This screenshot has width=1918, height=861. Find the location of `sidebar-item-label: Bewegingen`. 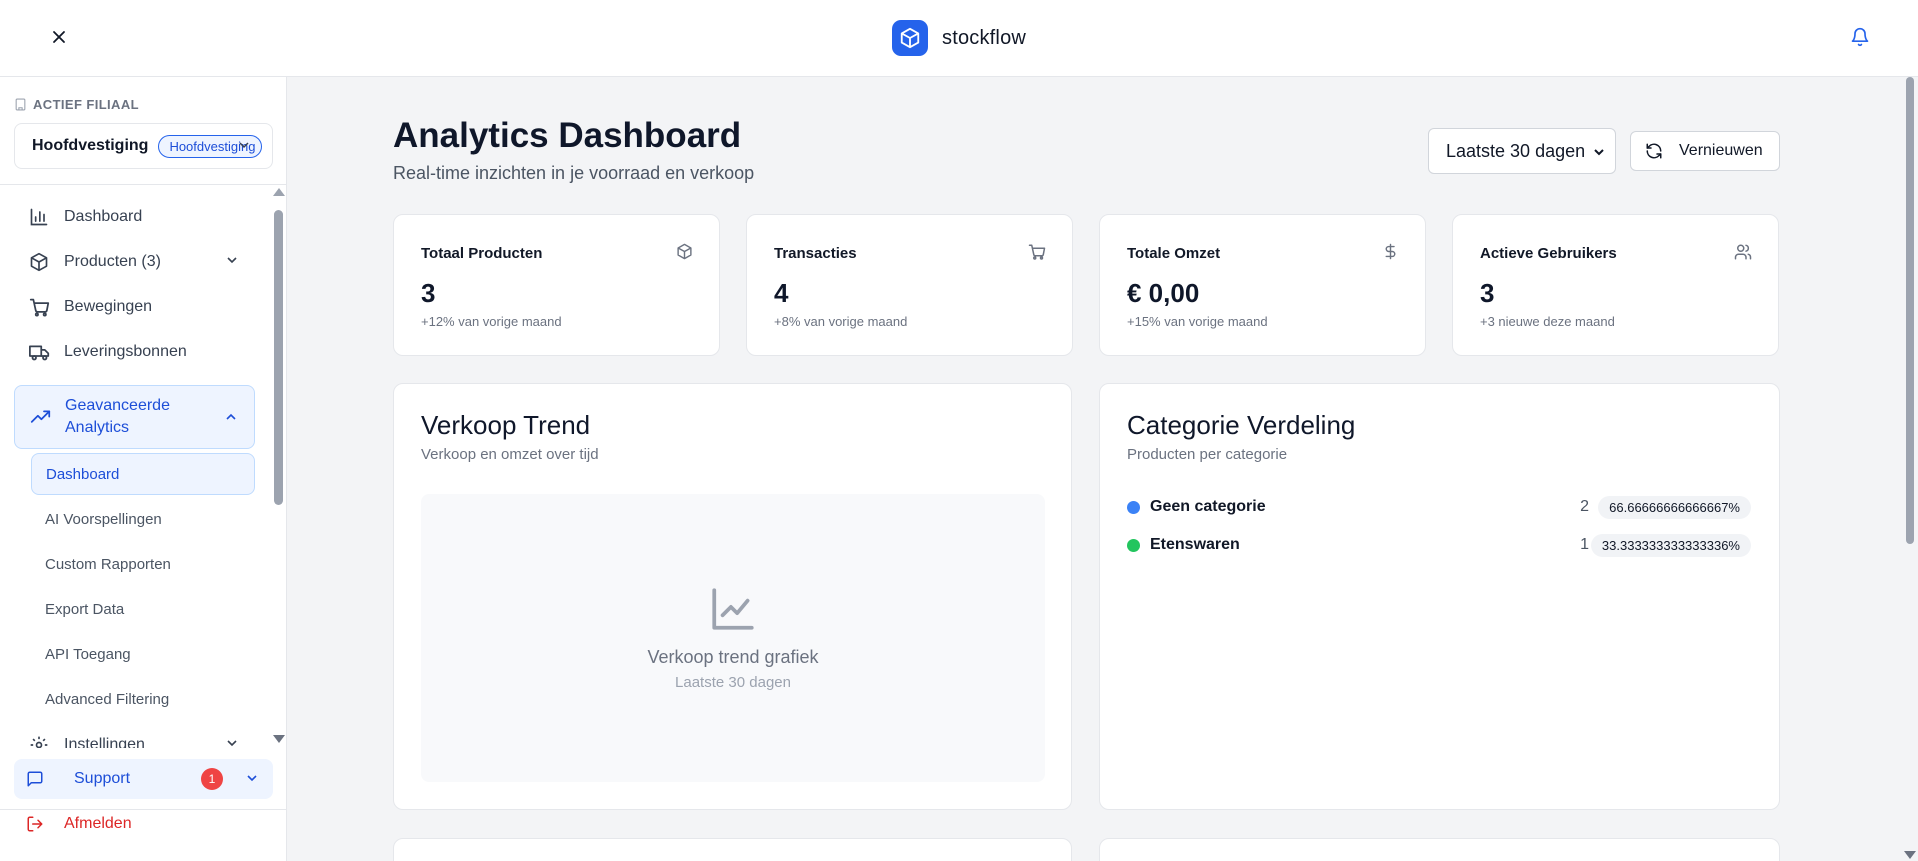

sidebar-item-label: Bewegingen is located at coordinates (108, 306).